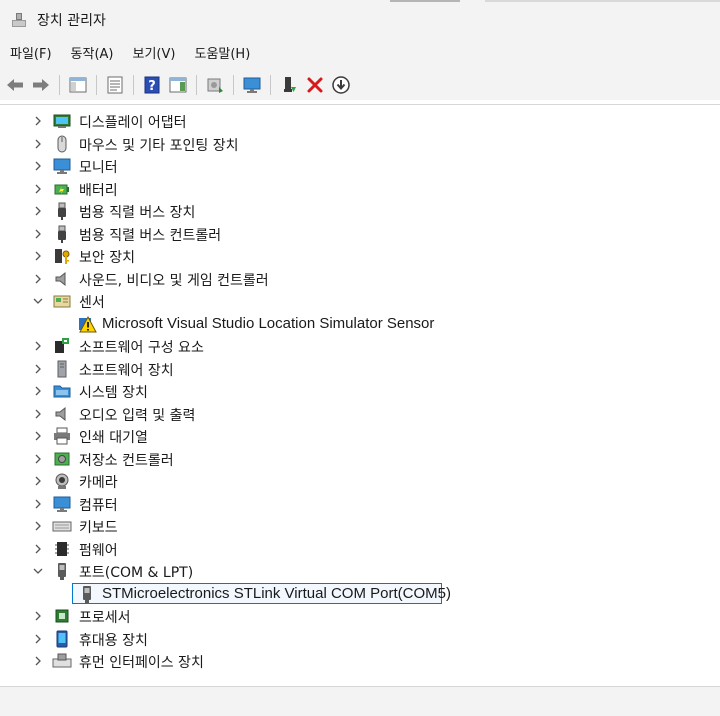 The image size is (720, 716). What do you see at coordinates (360, 639) in the screenshot?
I see `tree-category-row: 휴대용 장치` at bounding box center [360, 639].